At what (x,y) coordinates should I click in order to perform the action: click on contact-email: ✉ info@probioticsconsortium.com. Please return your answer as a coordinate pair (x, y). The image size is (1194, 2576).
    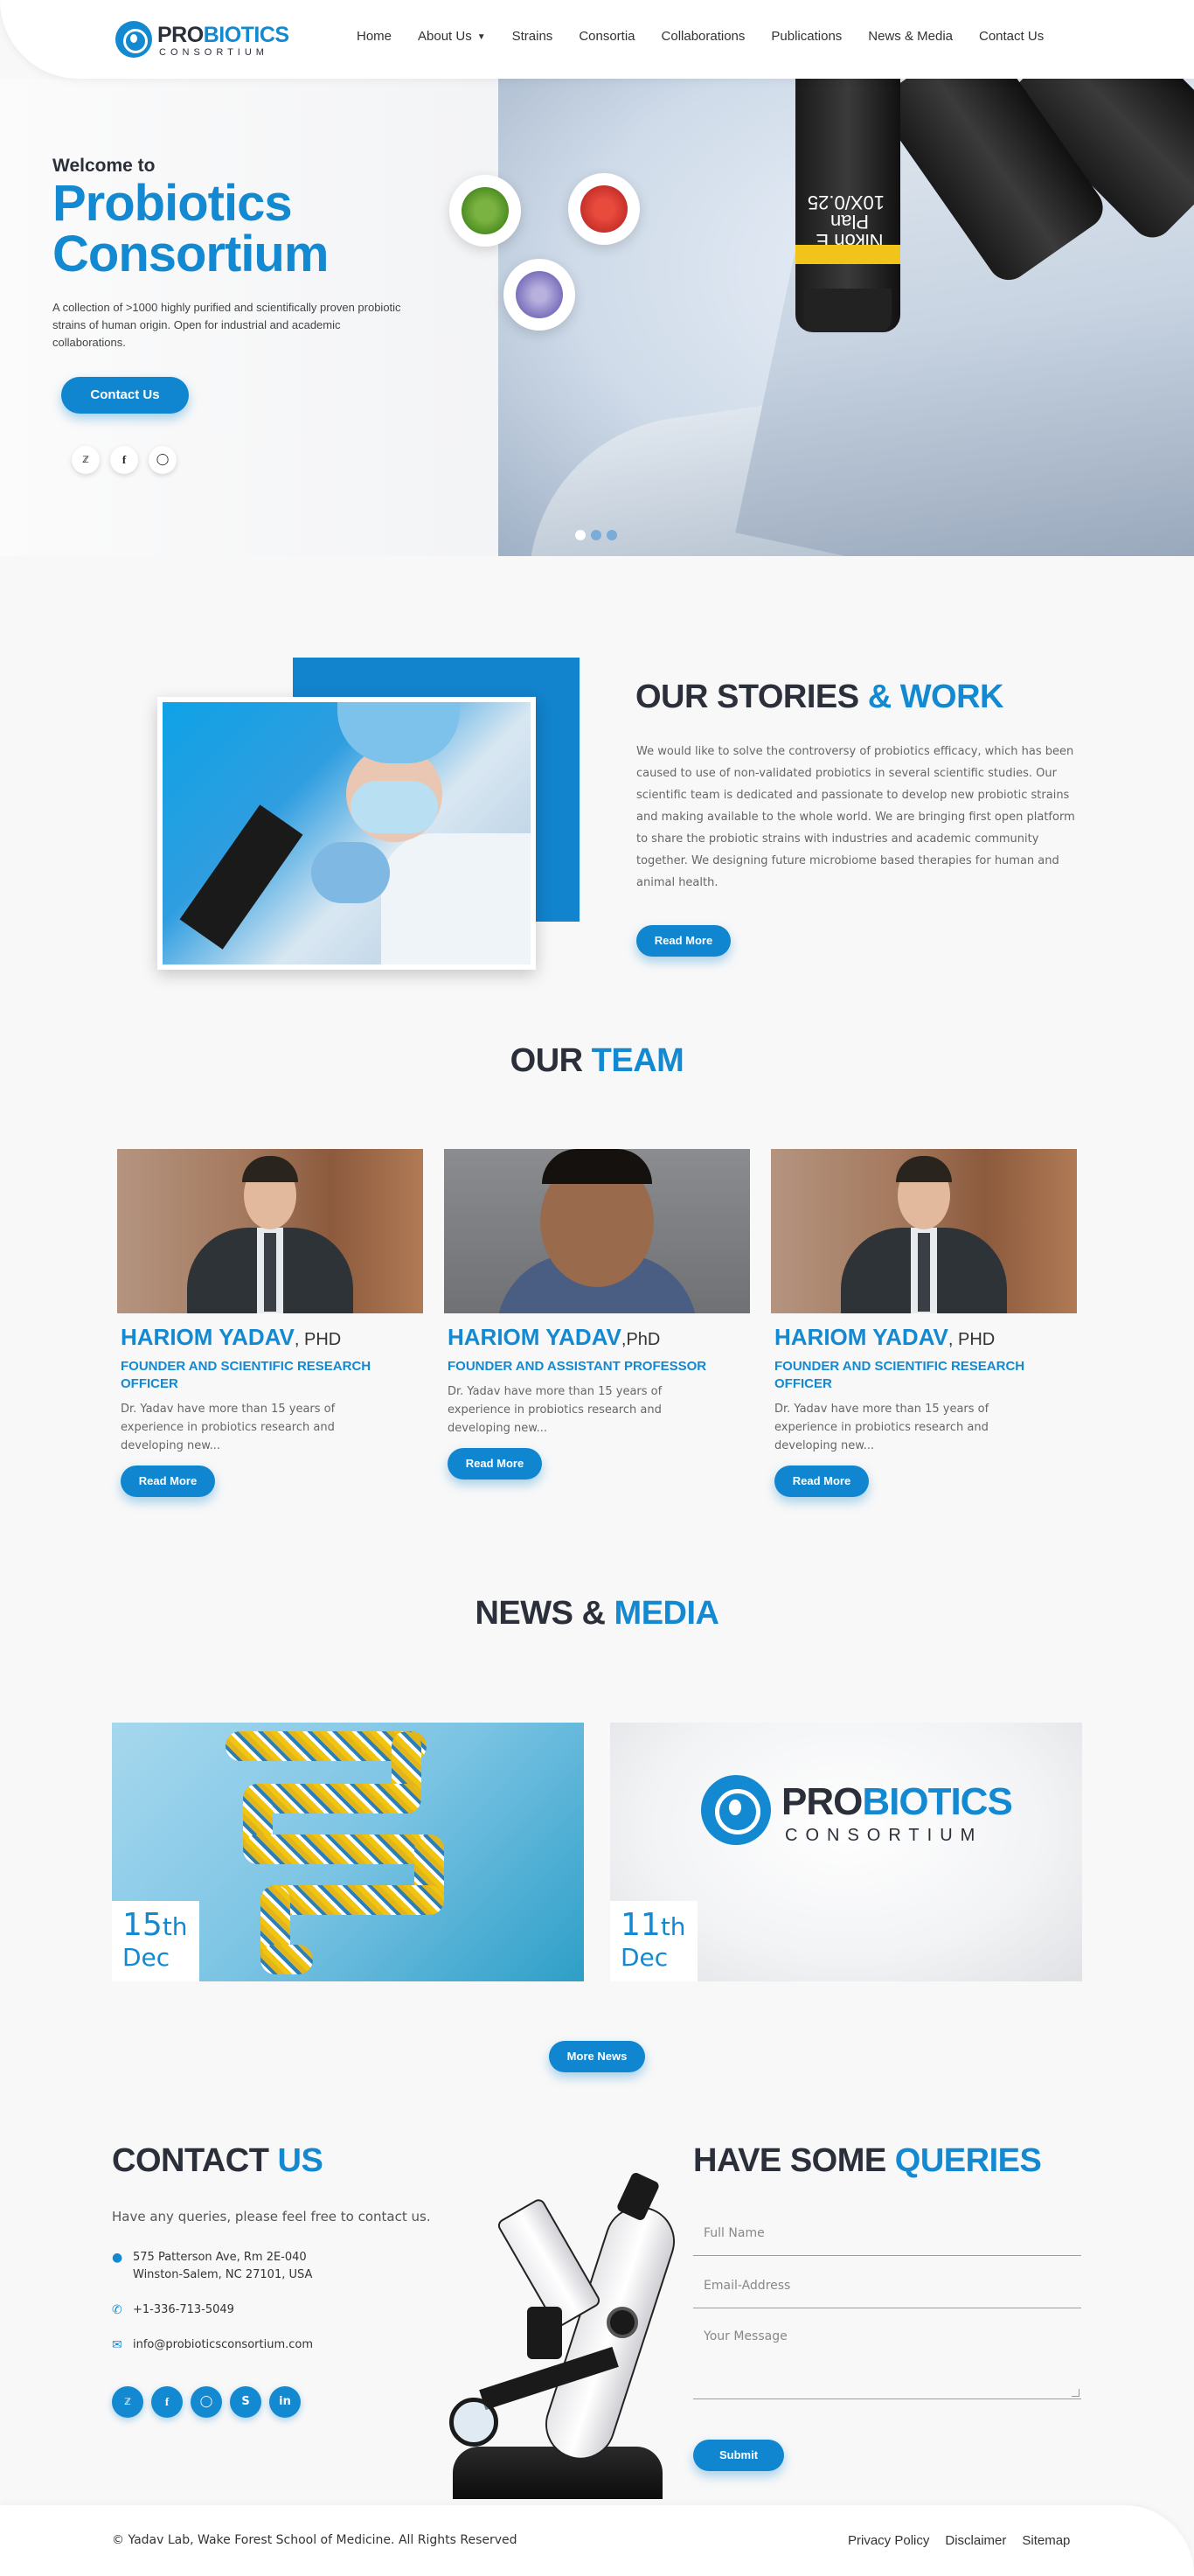
    Looking at the image, I should click on (213, 2345).